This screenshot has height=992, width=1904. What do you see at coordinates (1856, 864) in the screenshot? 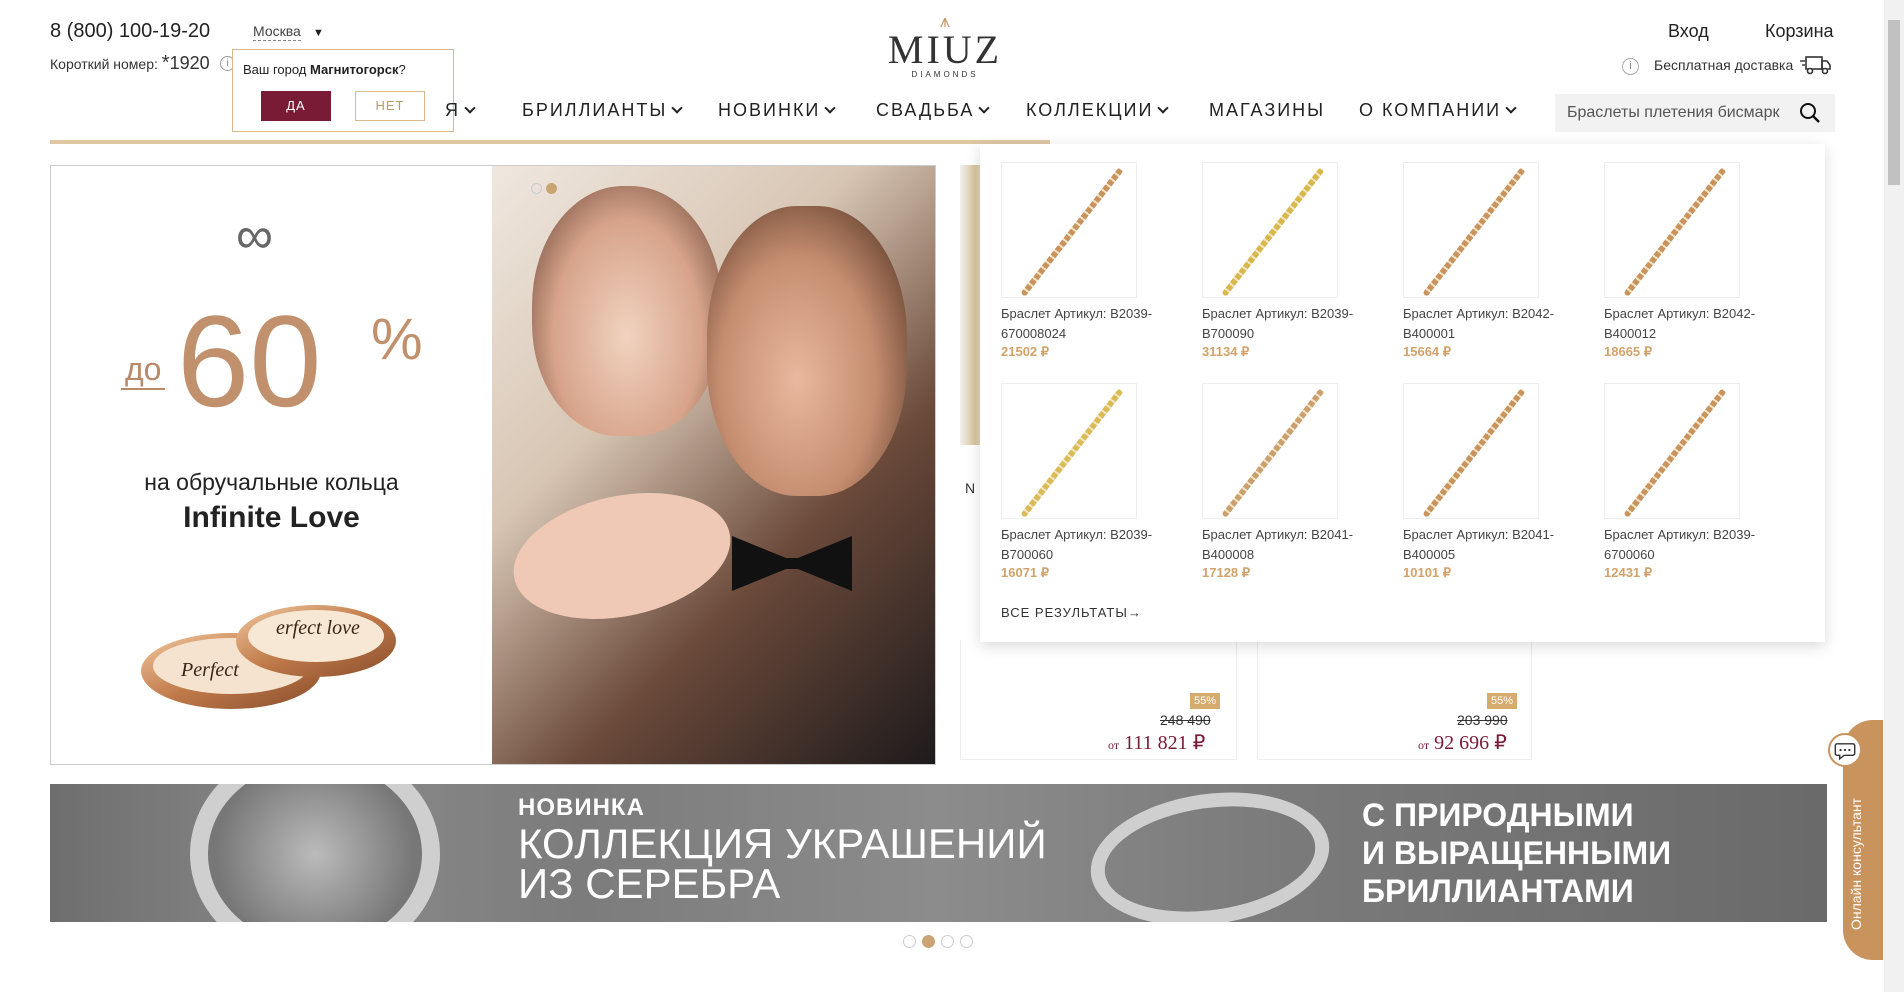
I see `online-consultant-label: Онлайн консультант` at bounding box center [1856, 864].